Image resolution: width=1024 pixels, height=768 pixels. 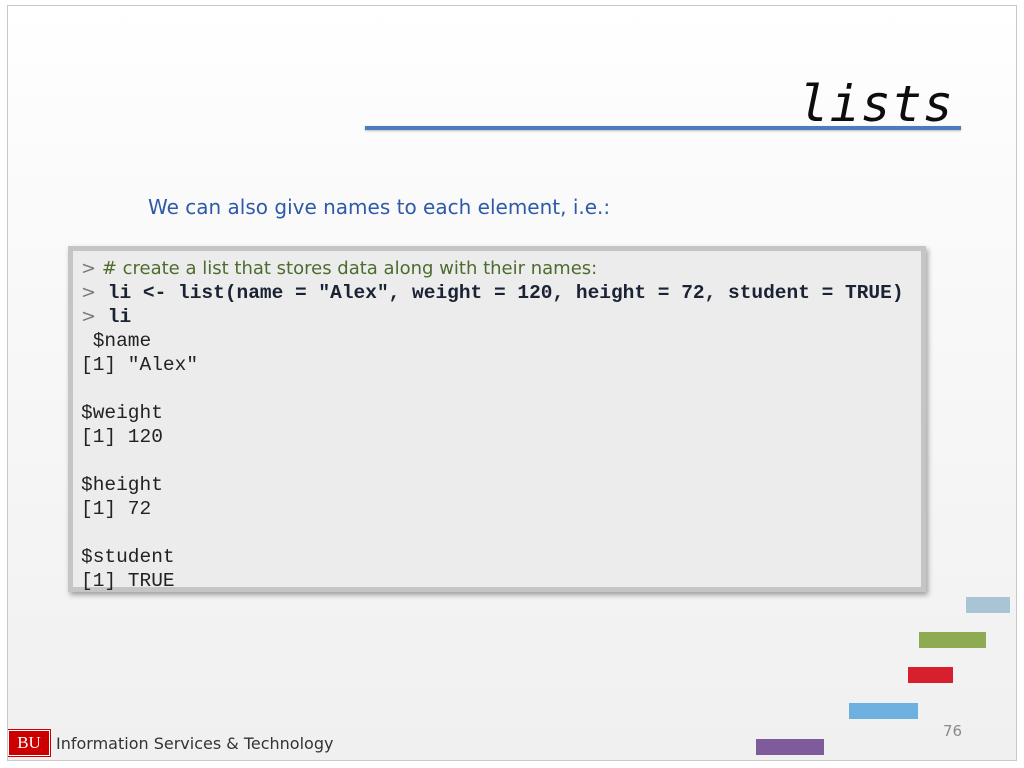 I want to click on code-command: li, so click(x=114, y=317).